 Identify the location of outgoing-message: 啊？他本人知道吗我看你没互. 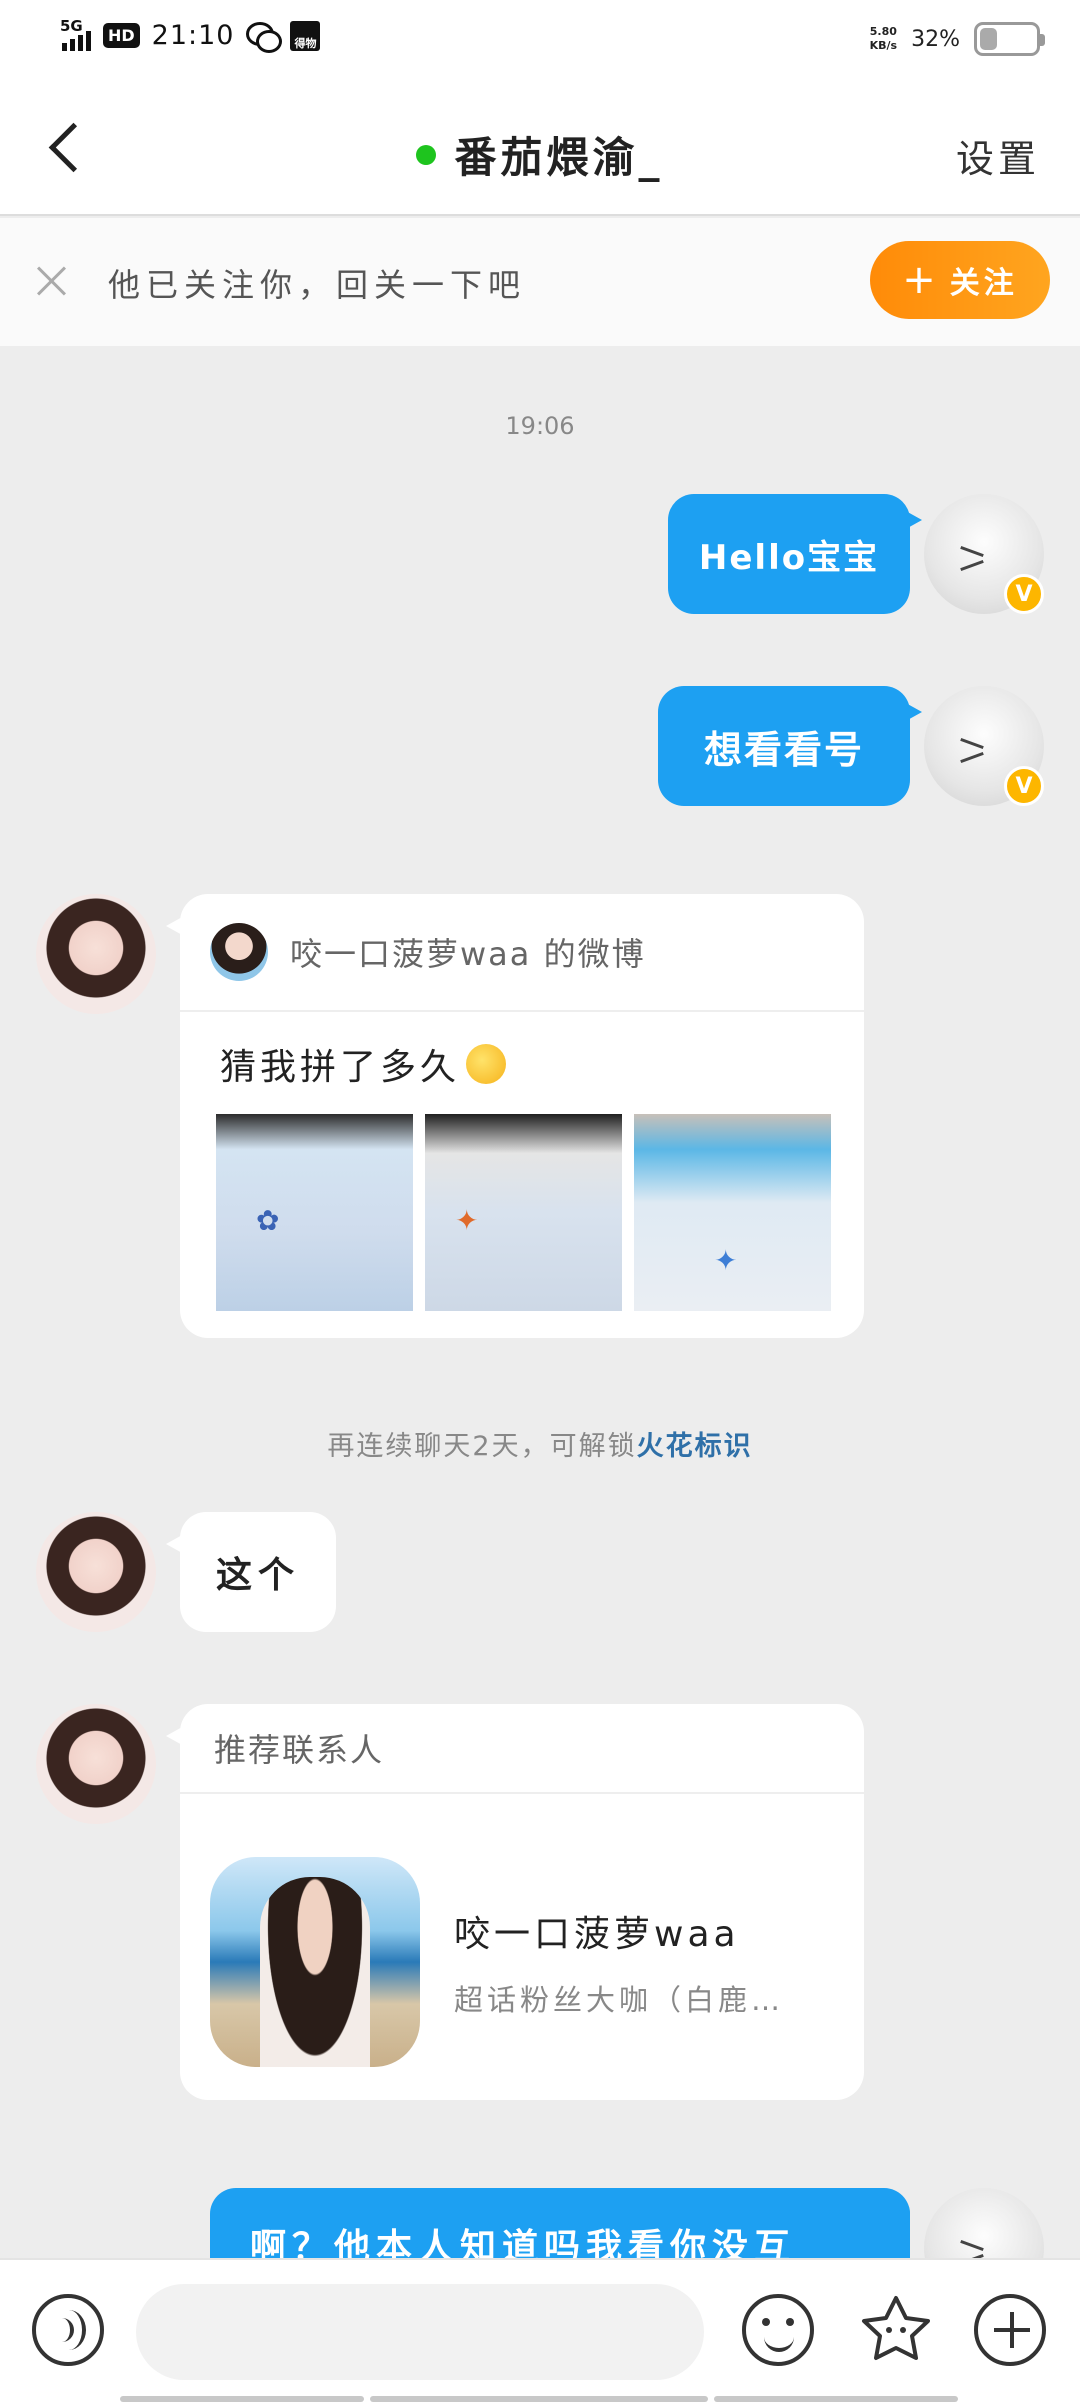
(560, 2223).